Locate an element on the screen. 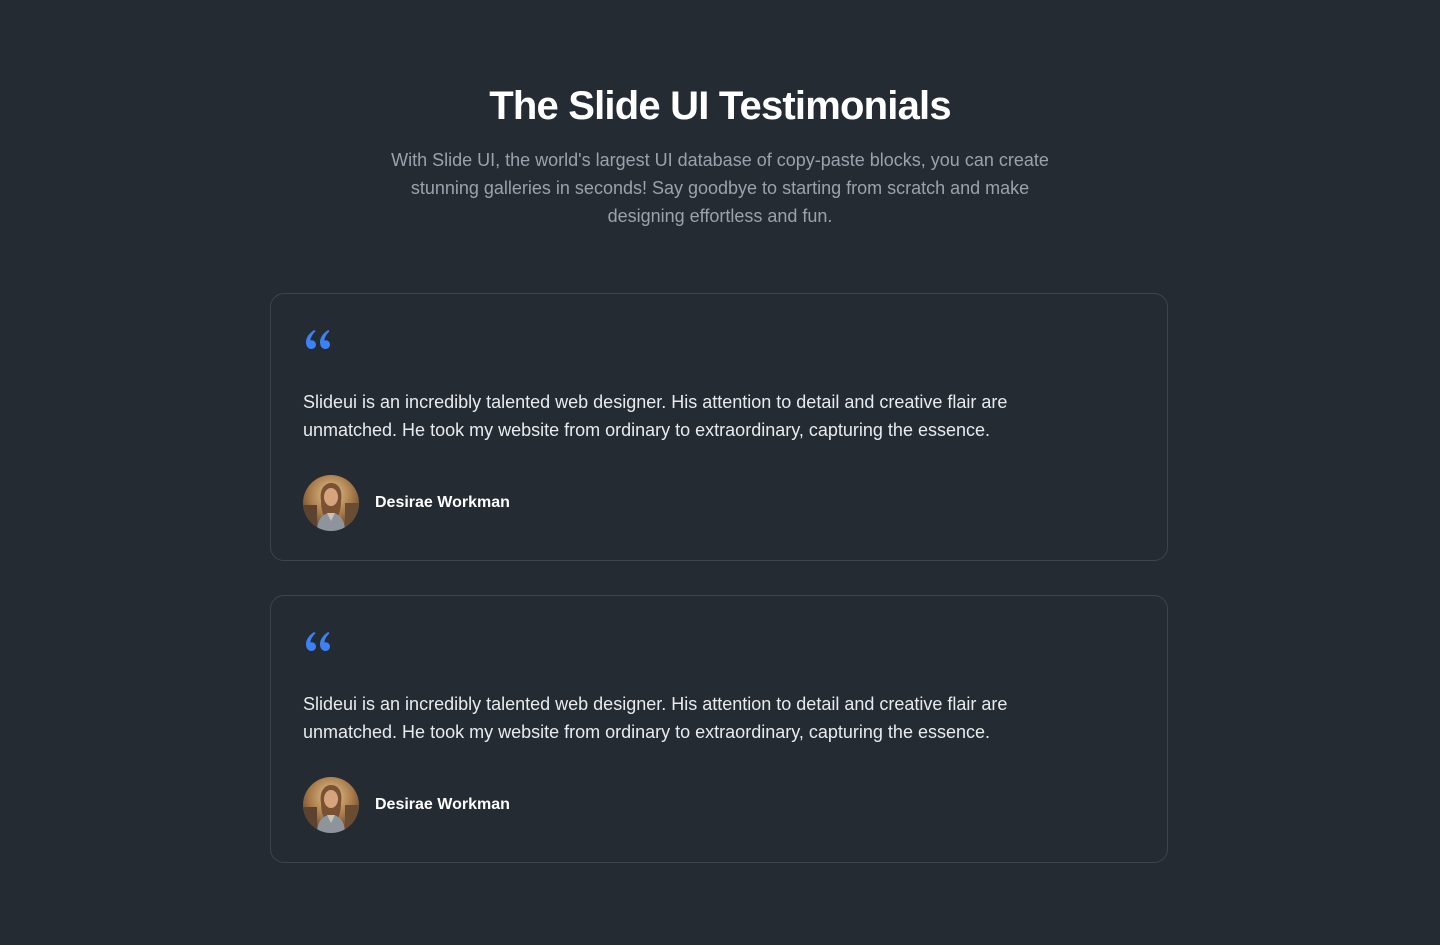  page-title: The Slide UI Testimonials is located at coordinates (720, 106).